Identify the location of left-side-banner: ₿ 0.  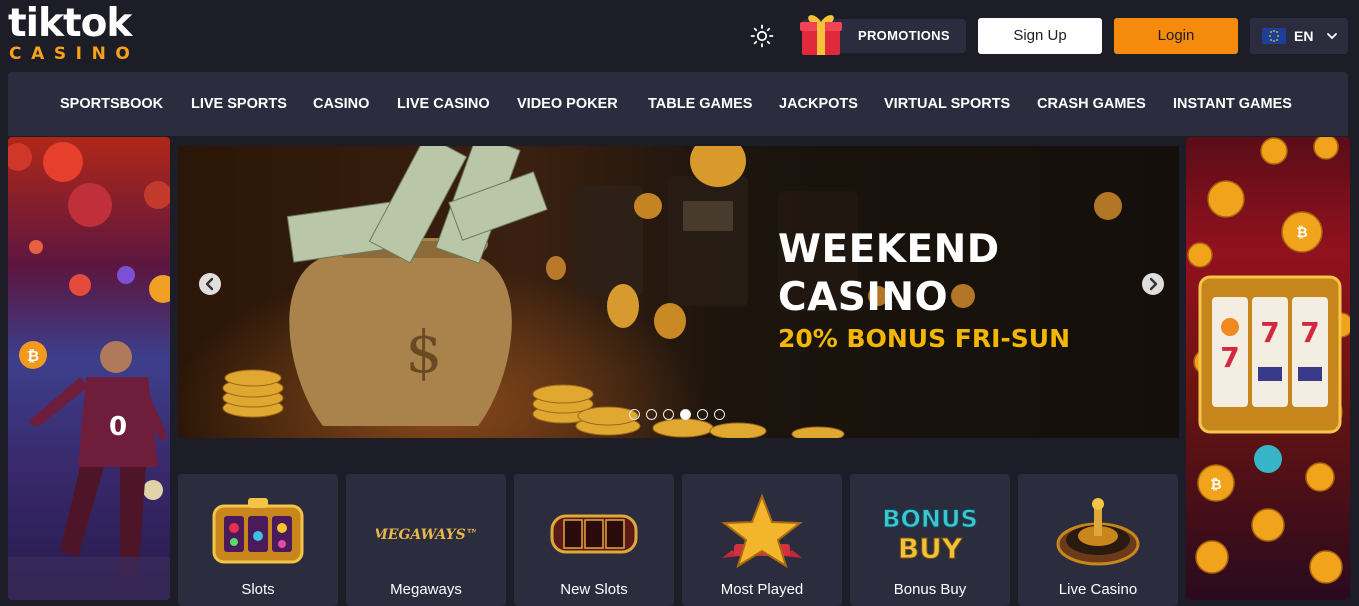
(89, 368).